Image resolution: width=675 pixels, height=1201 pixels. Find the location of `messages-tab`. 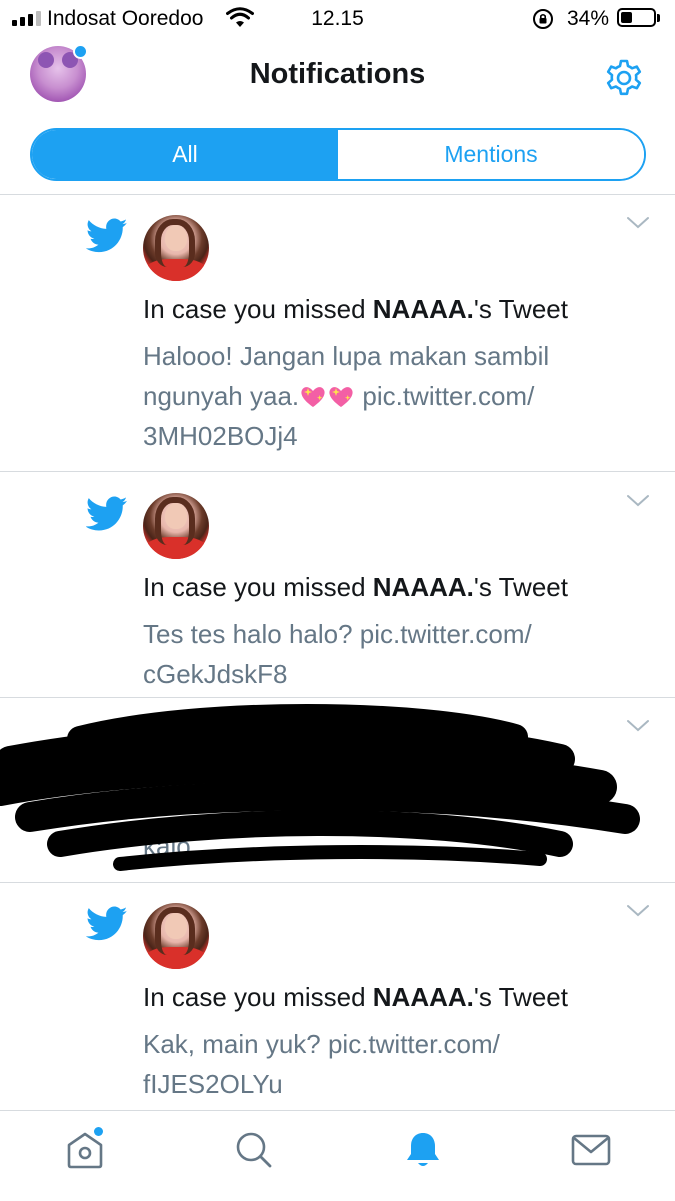

messages-tab is located at coordinates (591, 1152).